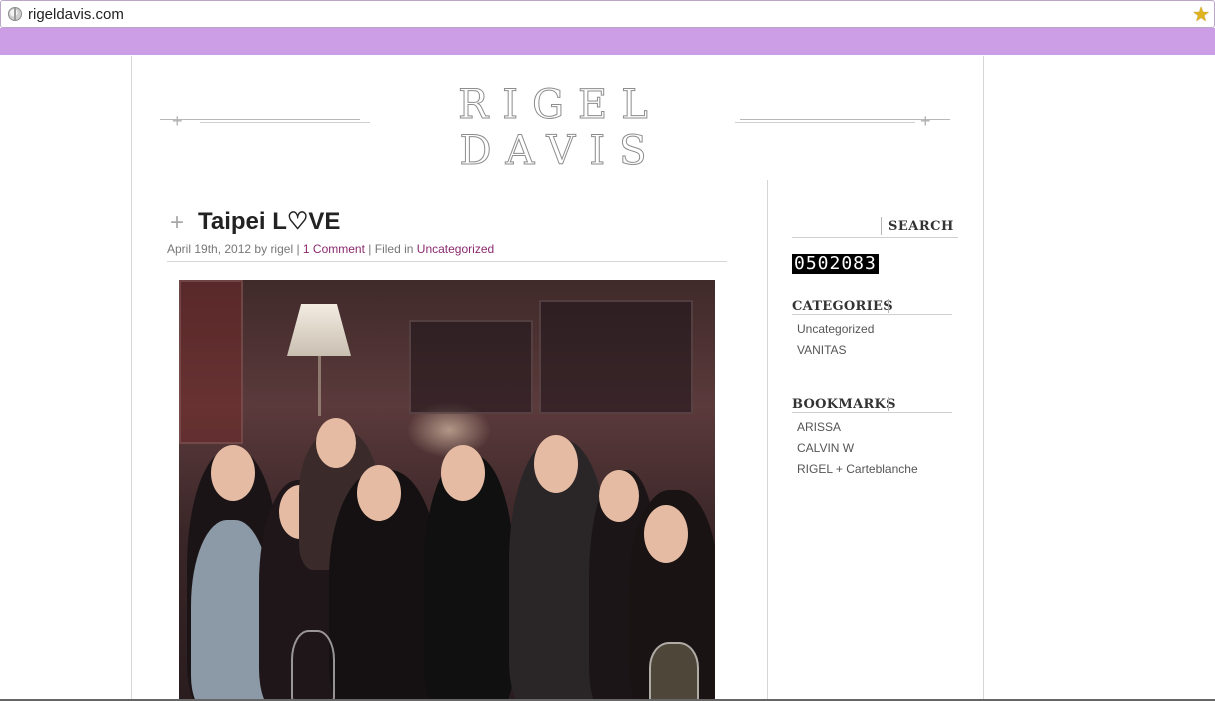 The image size is (1215, 701). Describe the element at coordinates (15, 14) in the screenshot. I see `globe-icon` at that location.